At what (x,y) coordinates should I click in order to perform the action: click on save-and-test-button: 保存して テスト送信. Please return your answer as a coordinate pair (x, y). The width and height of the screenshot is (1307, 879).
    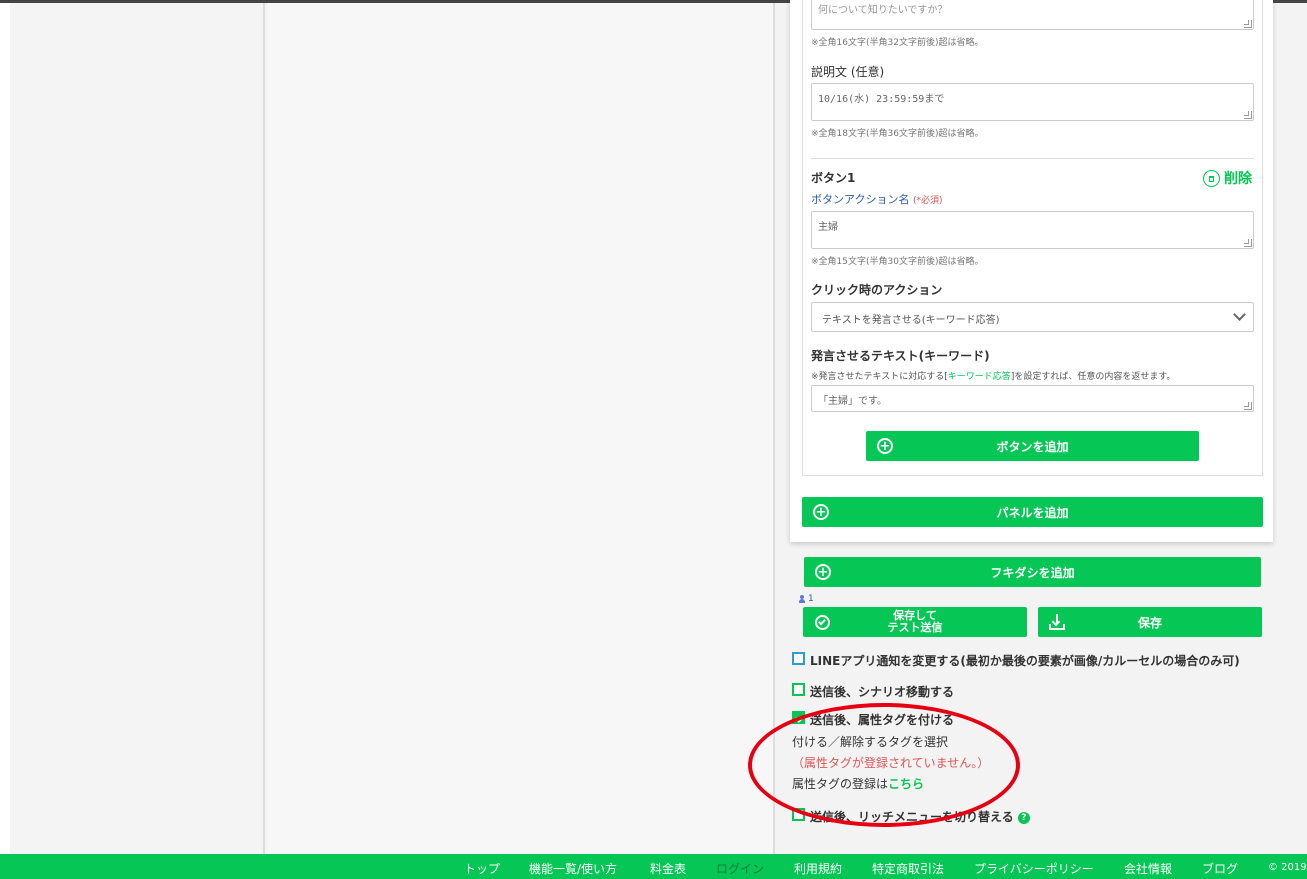
    Looking at the image, I should click on (915, 622).